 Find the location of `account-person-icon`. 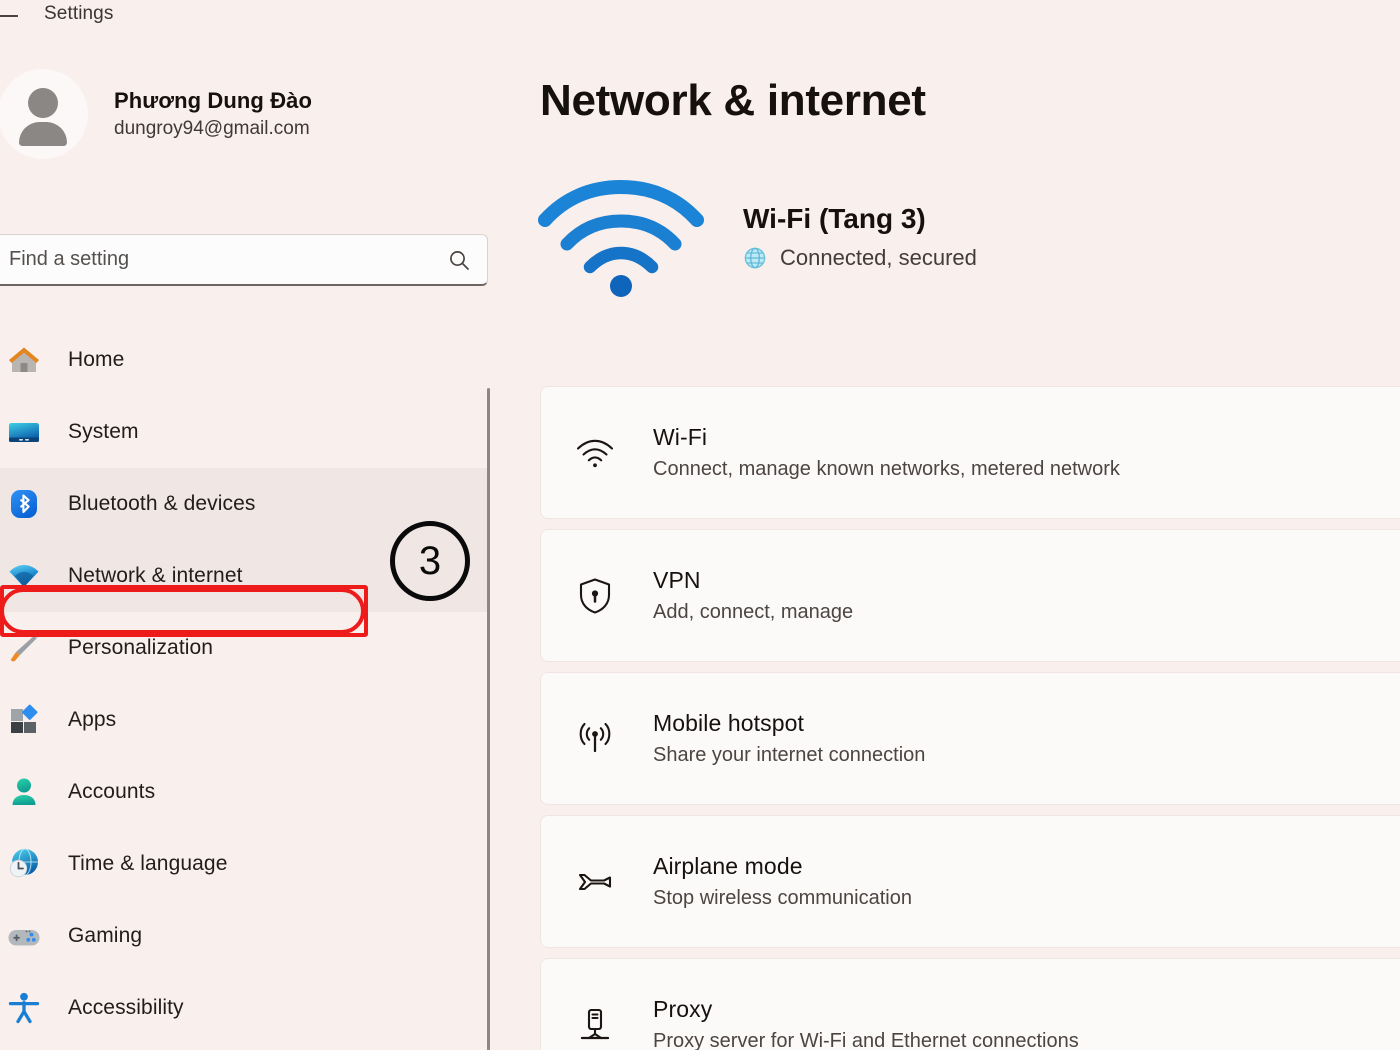

account-person-icon is located at coordinates (24, 792).